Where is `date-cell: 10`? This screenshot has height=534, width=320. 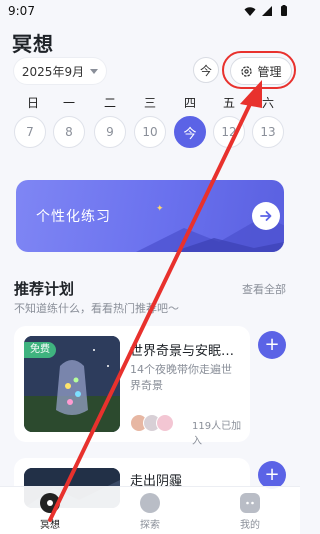 date-cell: 10 is located at coordinates (150, 132).